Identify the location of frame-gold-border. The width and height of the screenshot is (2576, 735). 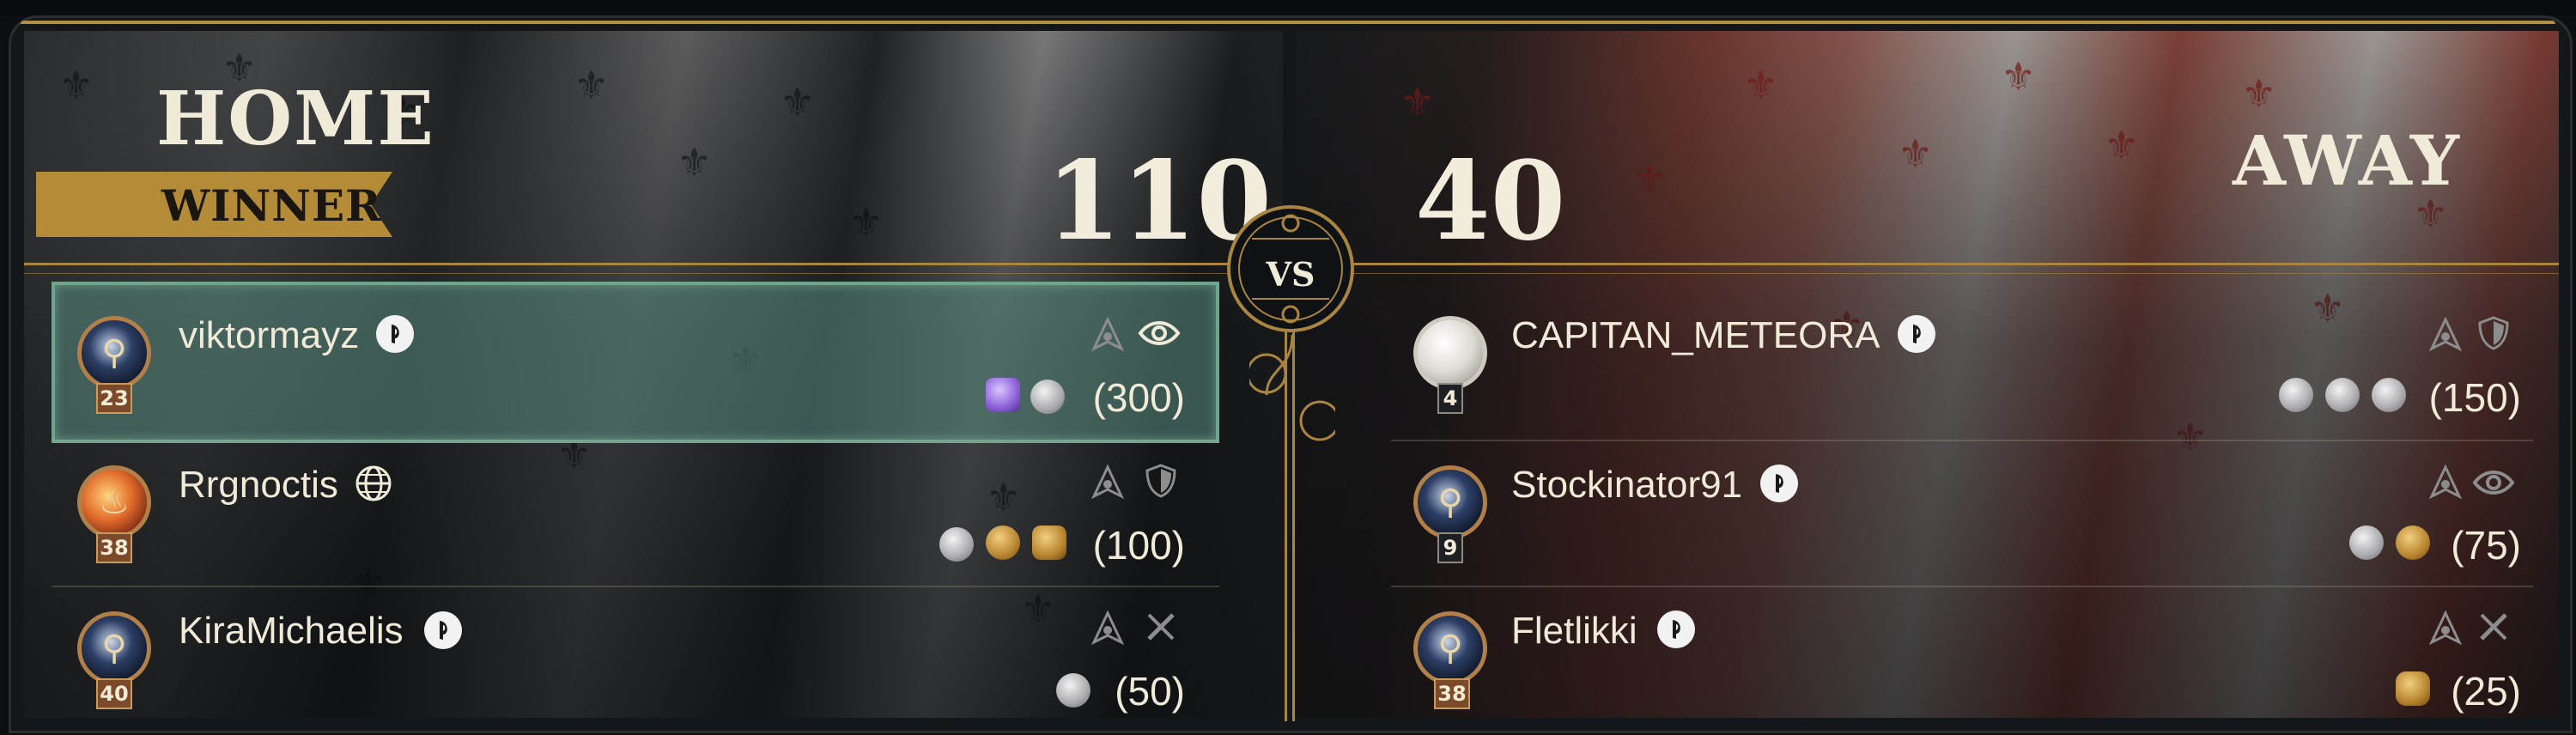
(1288, 22).